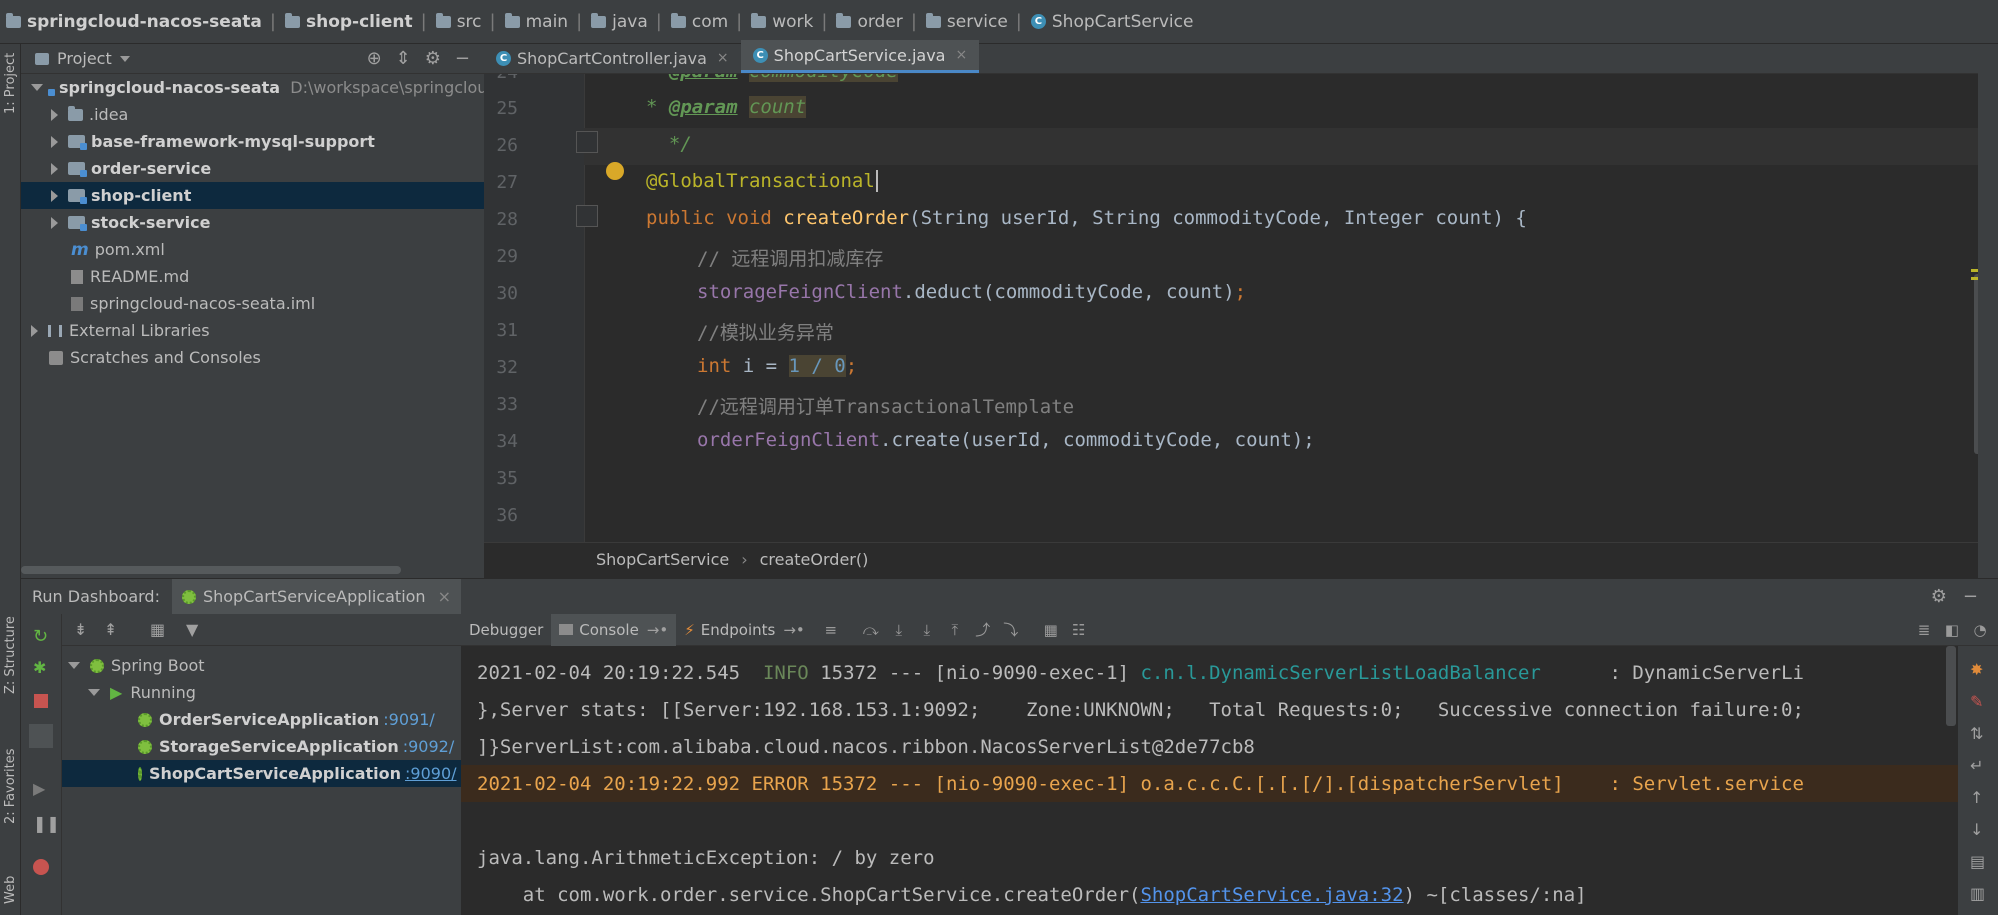 This screenshot has width=1998, height=915. I want to click on tree-item-readme: README.md, so click(277, 276).